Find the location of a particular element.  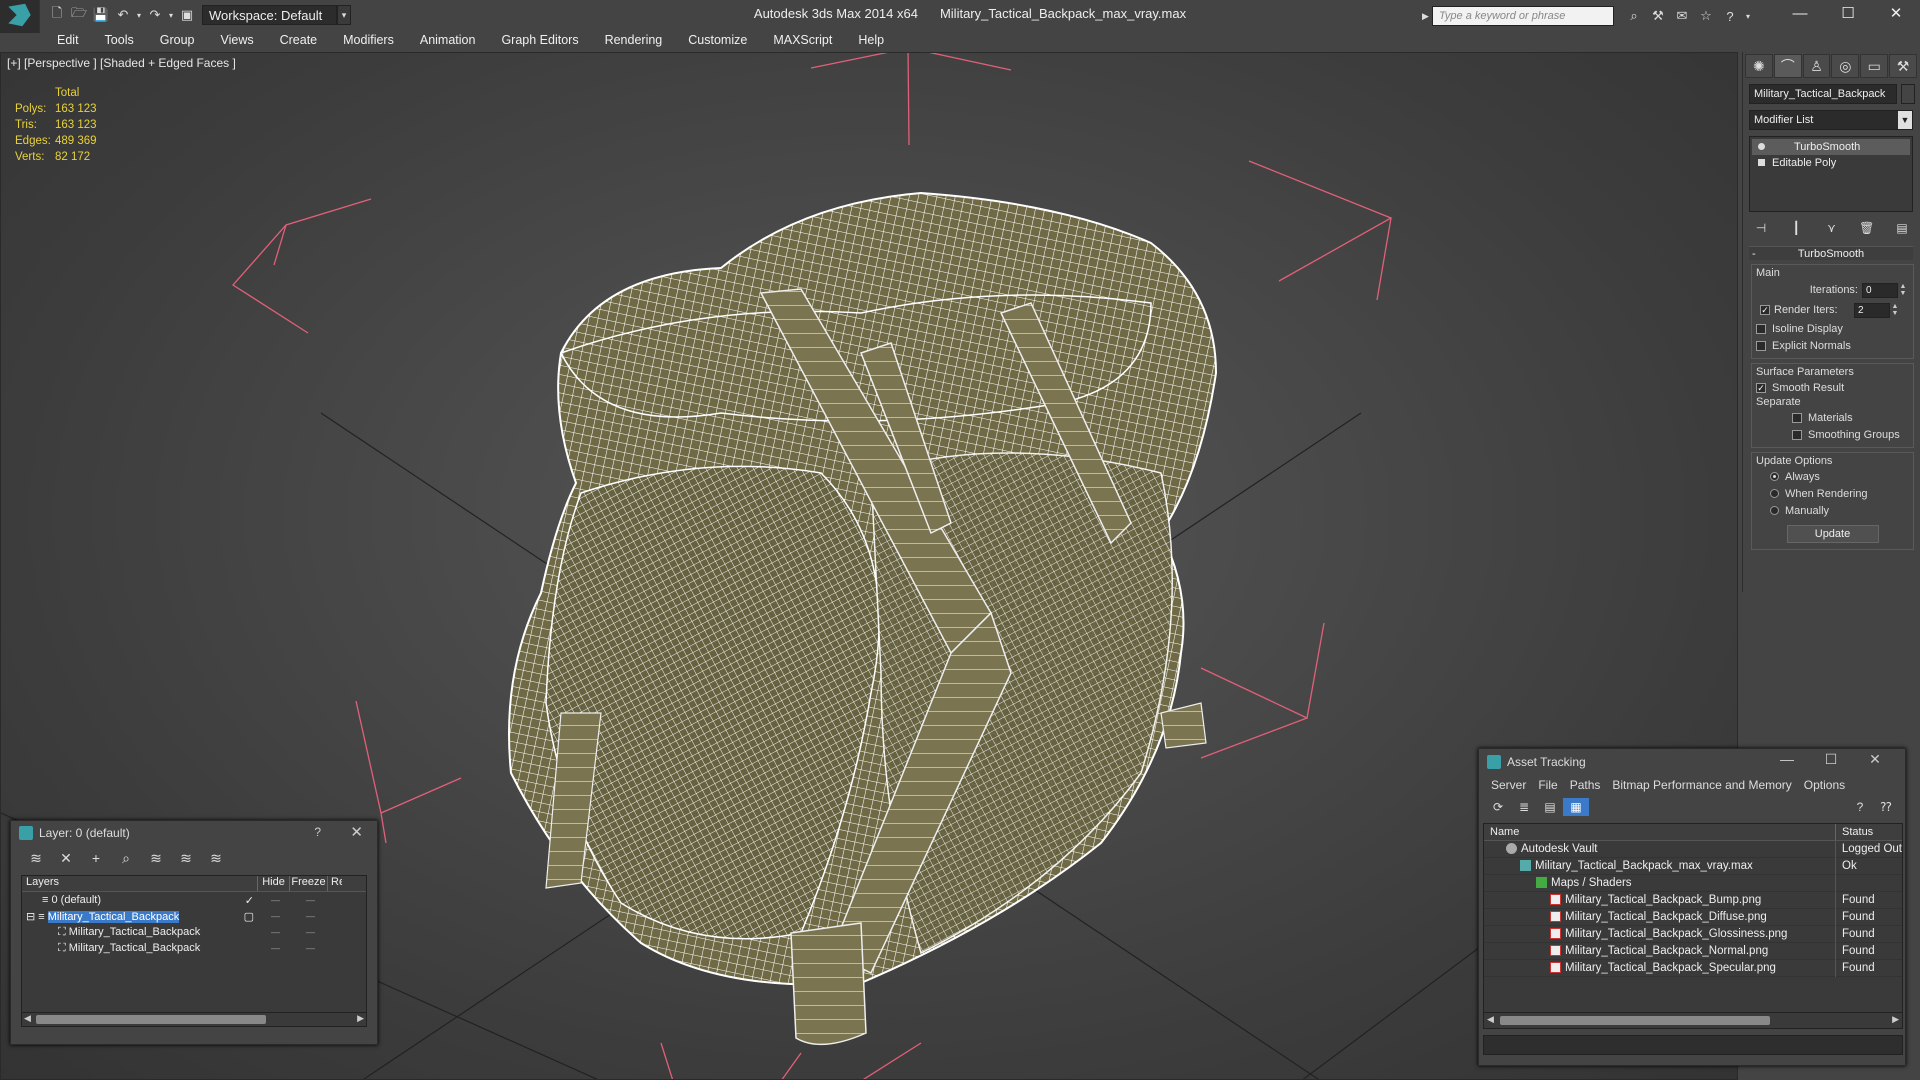

stack-item-turbosmooth: TurboSmooth is located at coordinates (1831, 147).